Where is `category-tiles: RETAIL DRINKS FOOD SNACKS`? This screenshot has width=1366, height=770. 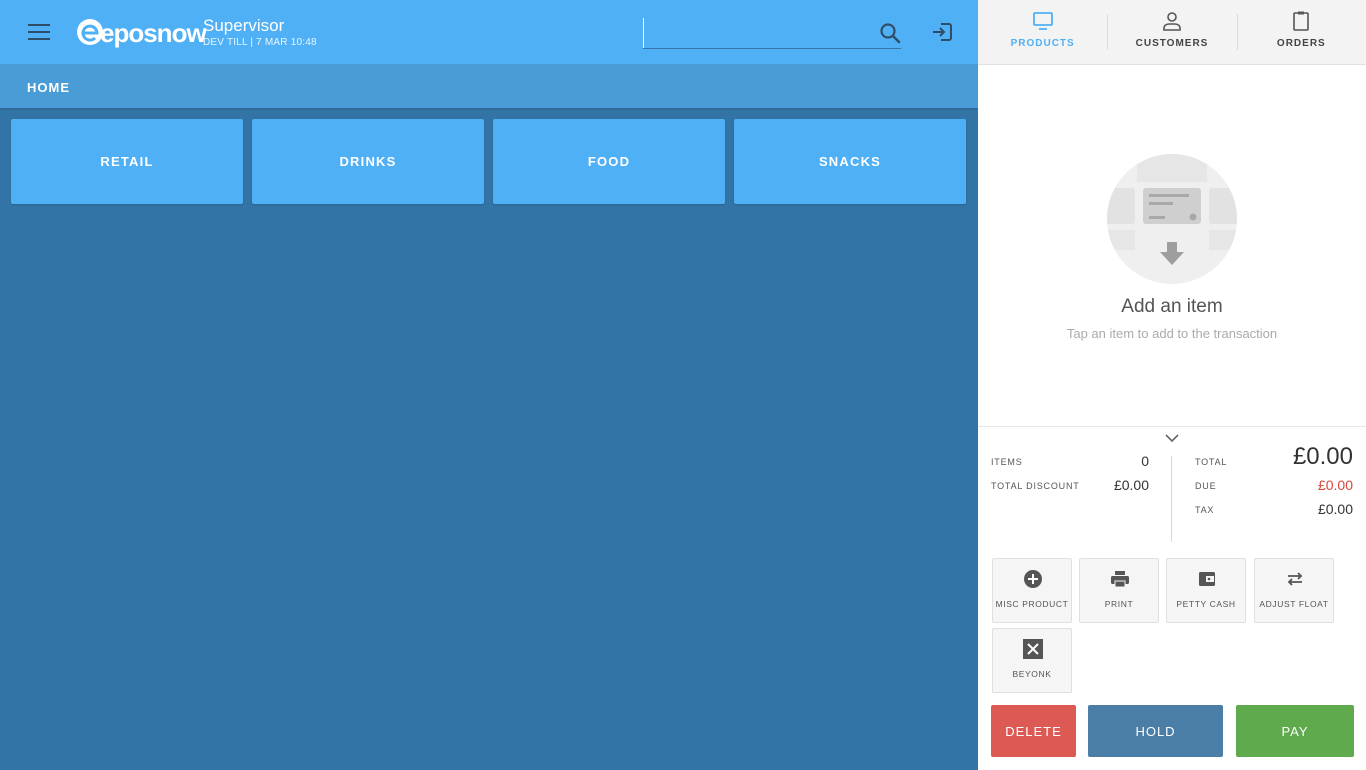
category-tiles: RETAIL DRINKS FOOD SNACKS is located at coordinates (488, 161).